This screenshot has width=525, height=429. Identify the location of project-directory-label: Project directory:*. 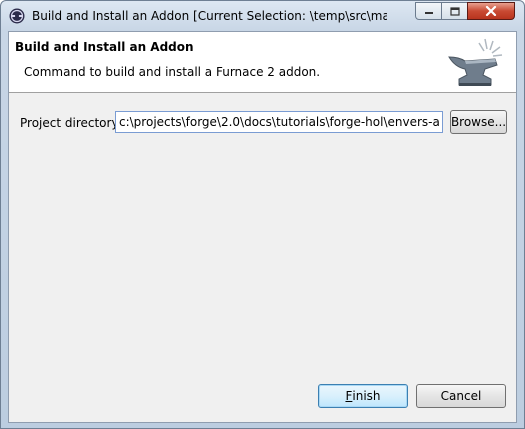
(74, 123).